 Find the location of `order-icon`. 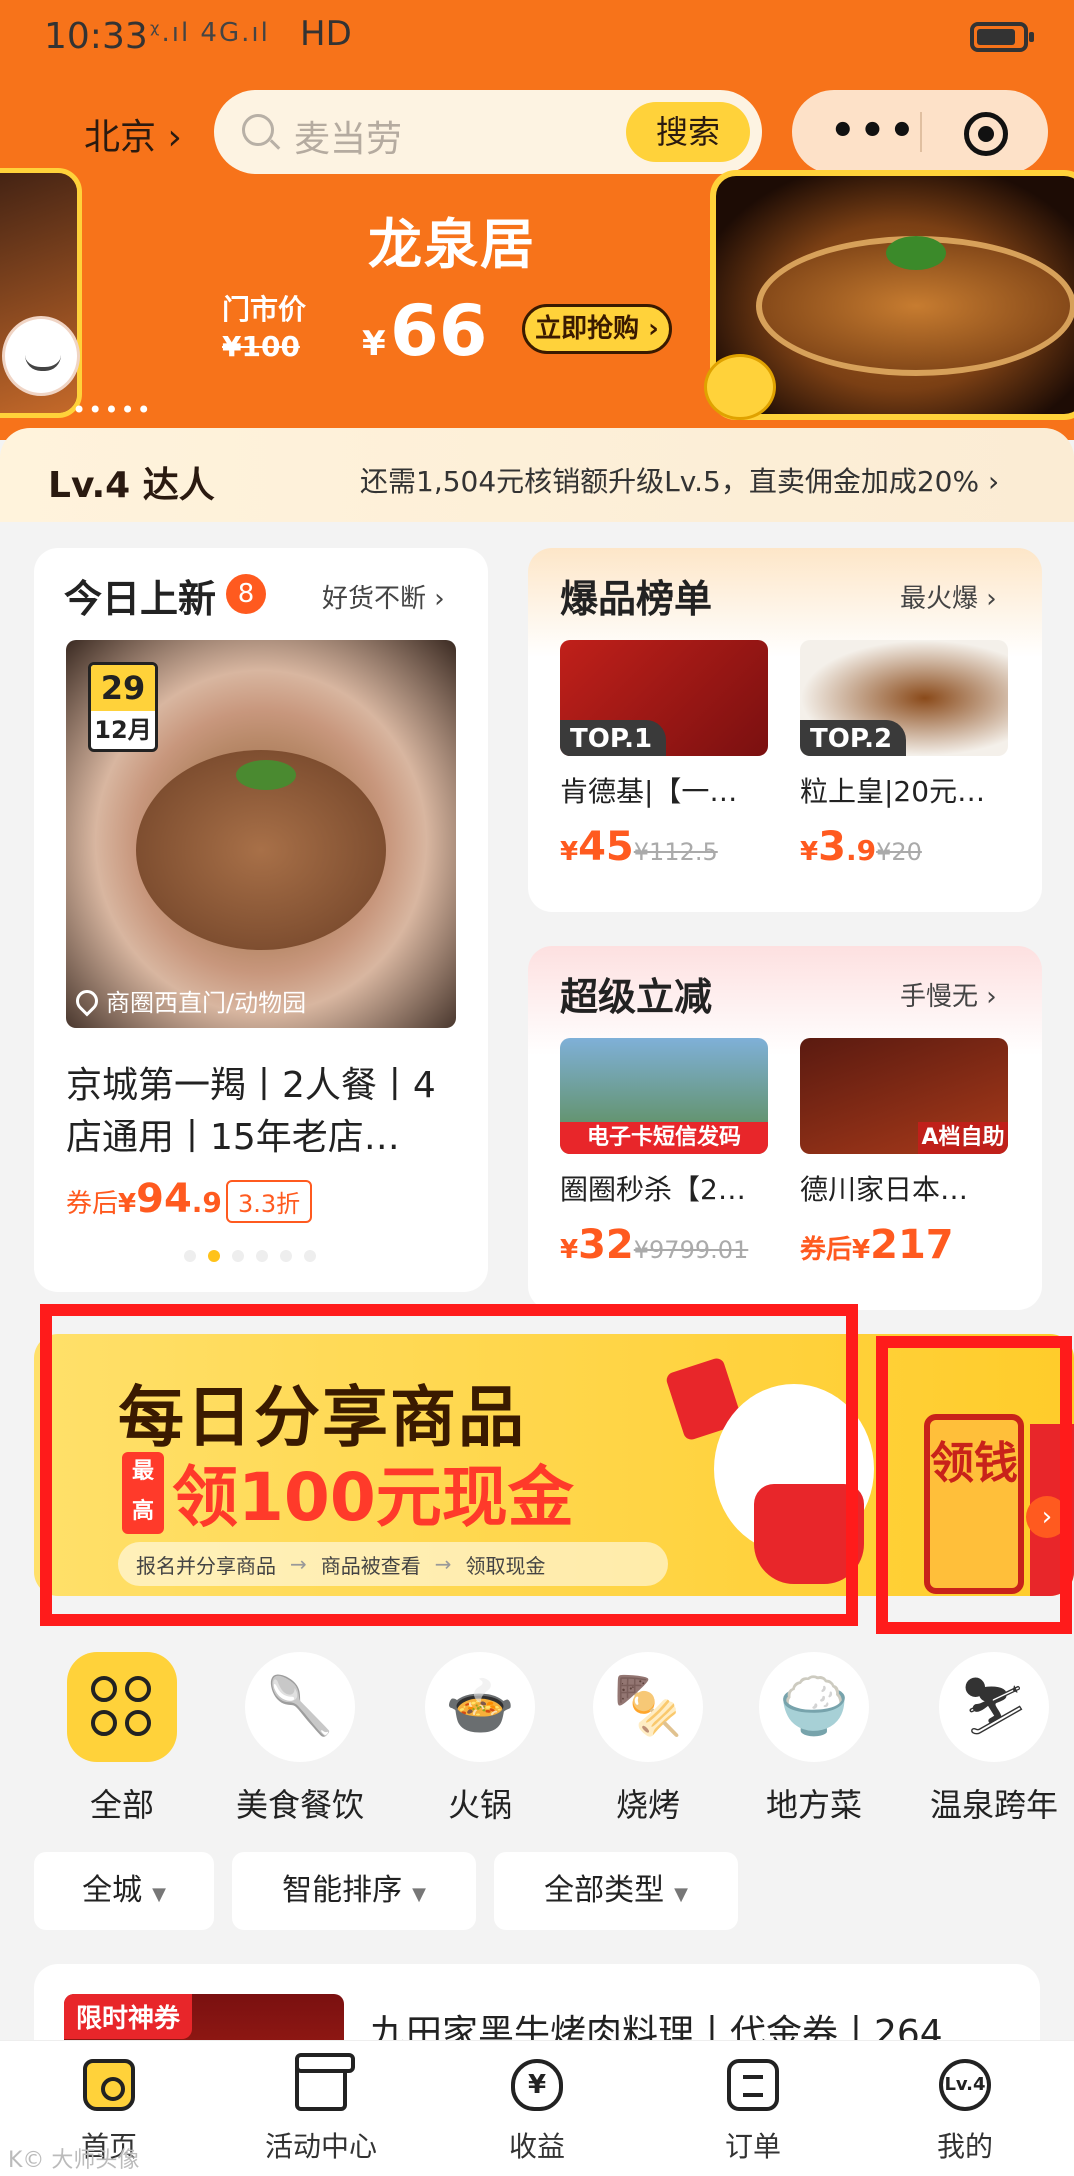

order-icon is located at coordinates (753, 2085).